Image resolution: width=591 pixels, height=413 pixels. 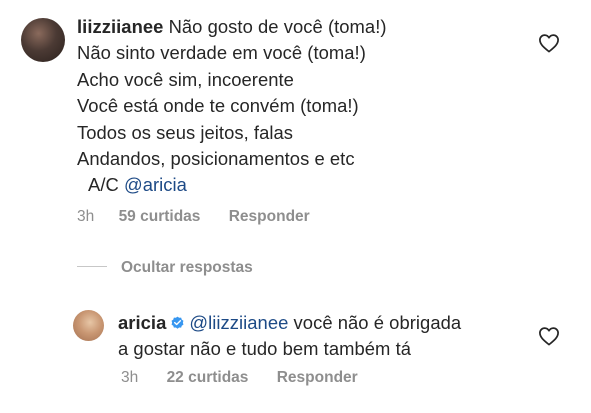 I want to click on likes-count: 59 curtidas, so click(x=160, y=217).